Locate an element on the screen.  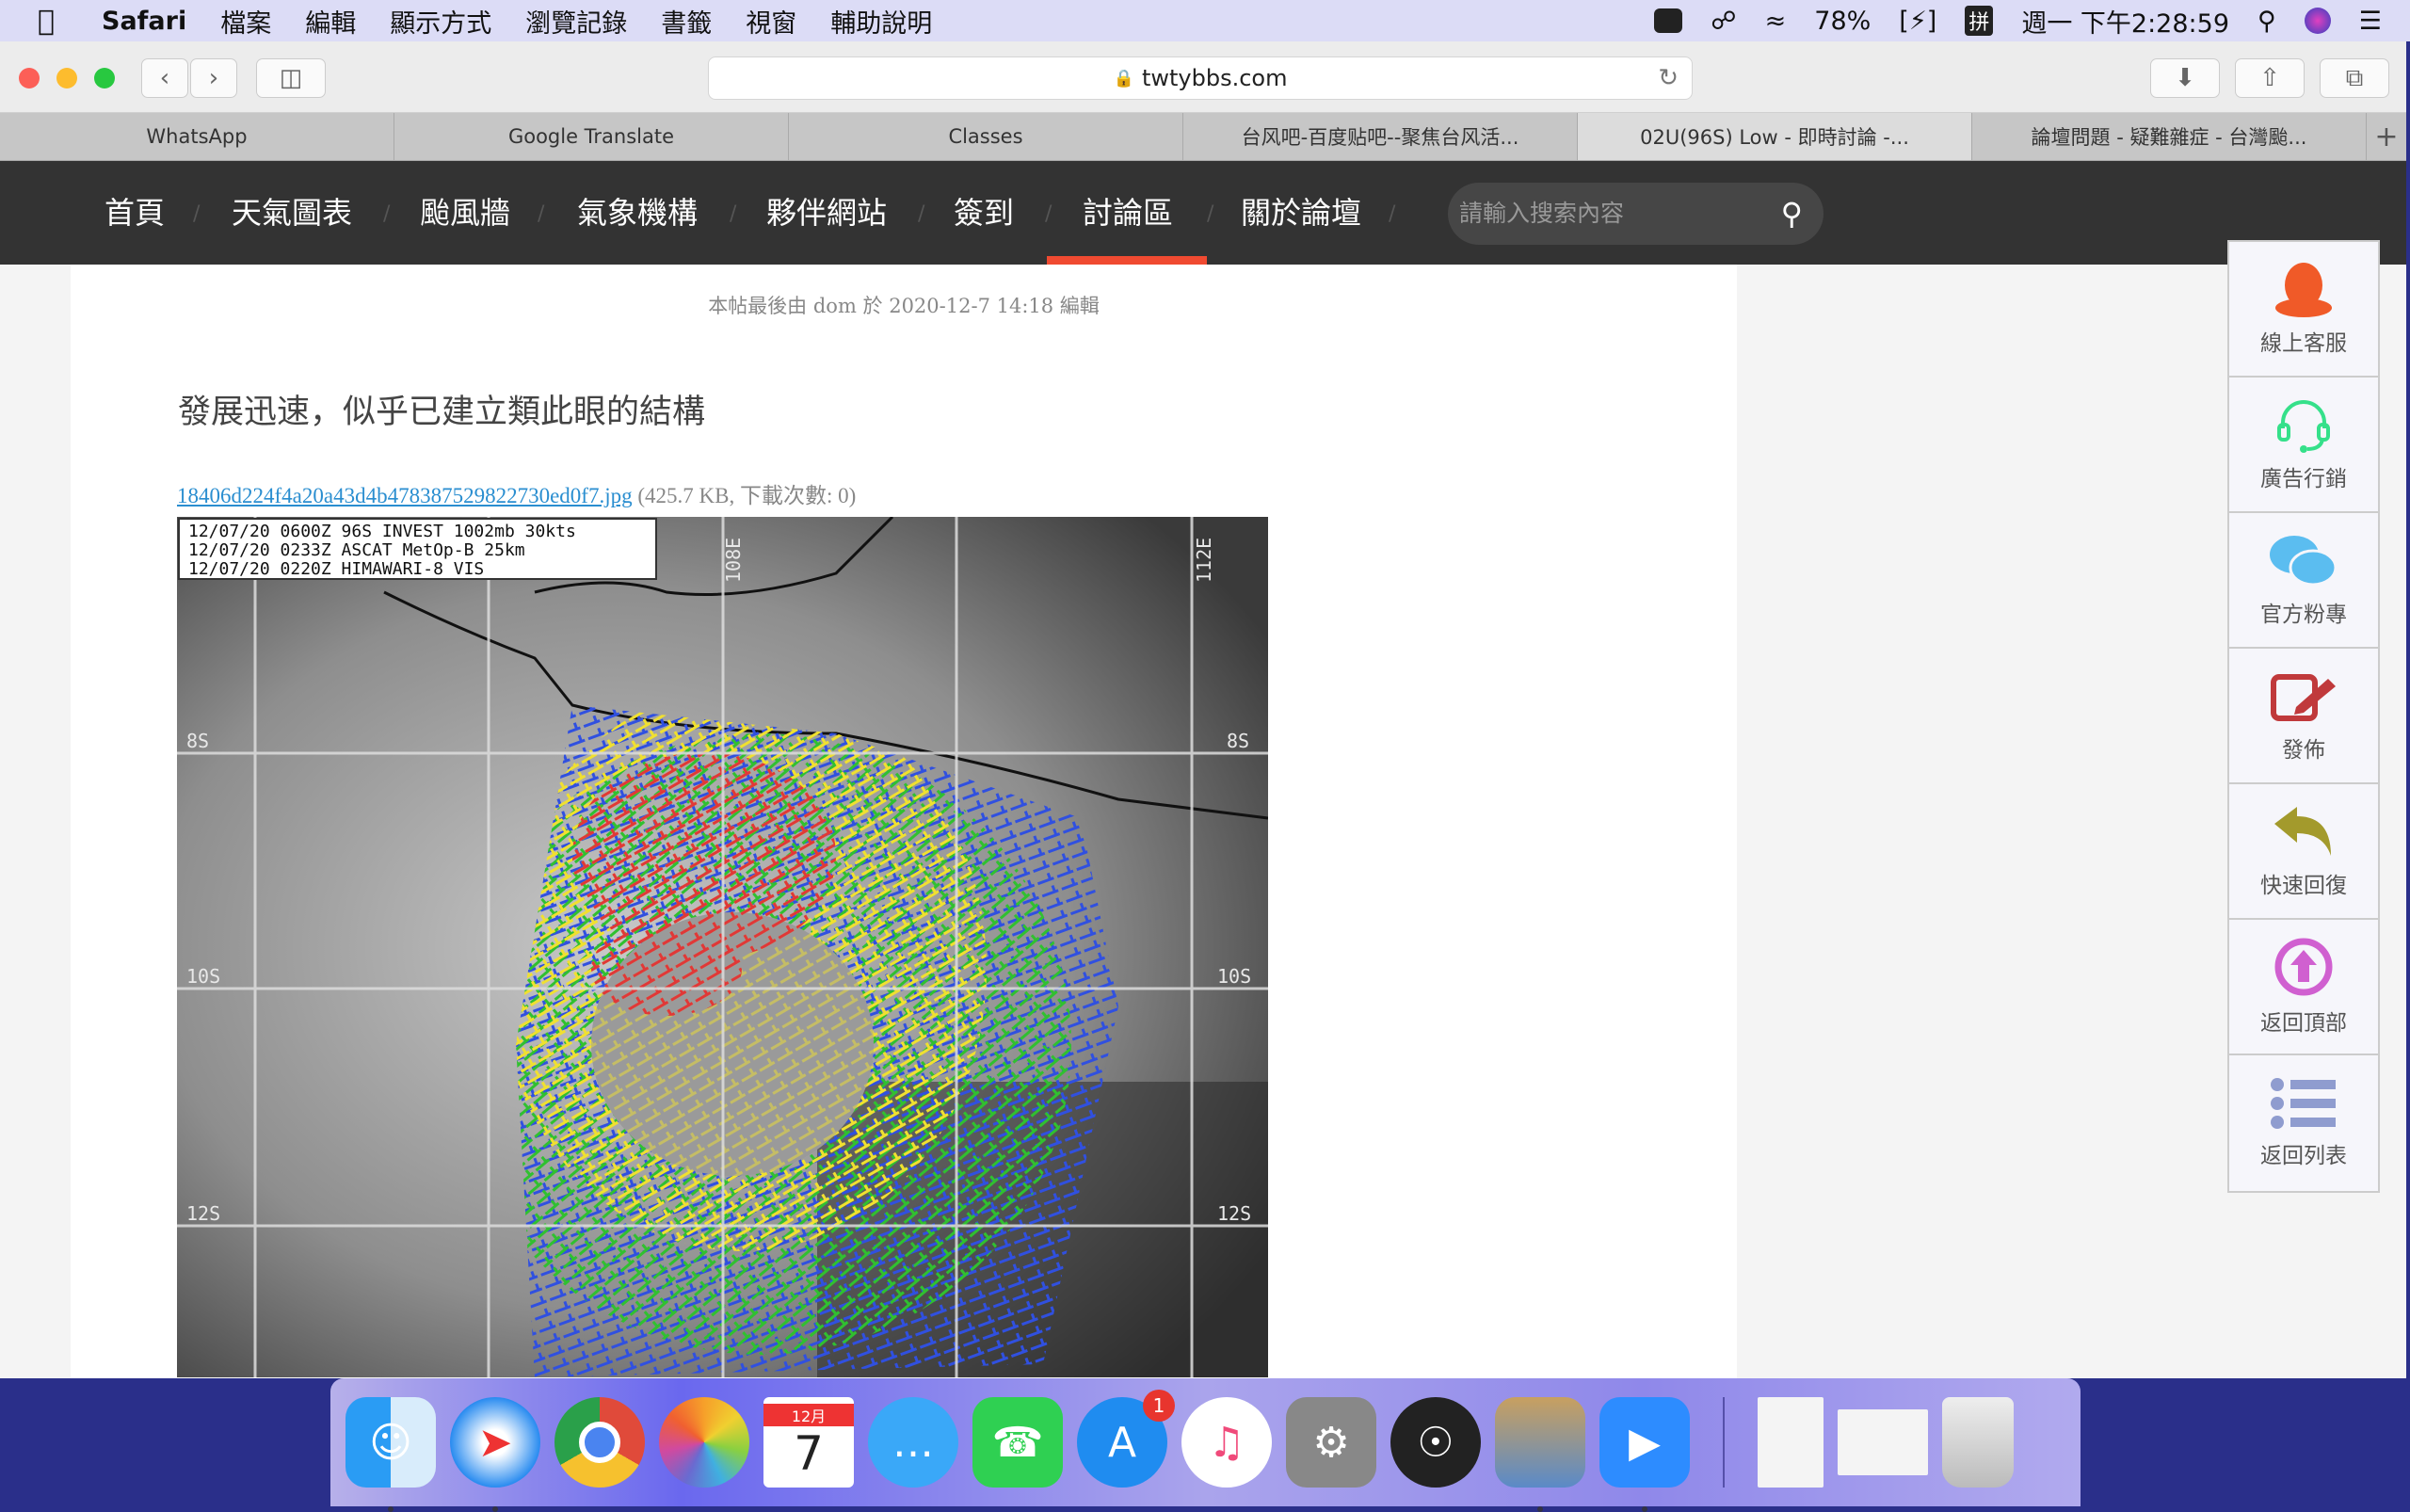
notification-center-icon: ☰ is located at coordinates (2370, 21).